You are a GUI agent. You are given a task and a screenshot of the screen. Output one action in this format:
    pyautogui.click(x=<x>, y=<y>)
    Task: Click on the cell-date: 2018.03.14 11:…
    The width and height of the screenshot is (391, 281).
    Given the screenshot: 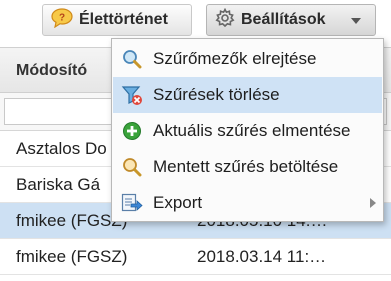 What is the action you would take?
    pyautogui.click(x=262, y=256)
    